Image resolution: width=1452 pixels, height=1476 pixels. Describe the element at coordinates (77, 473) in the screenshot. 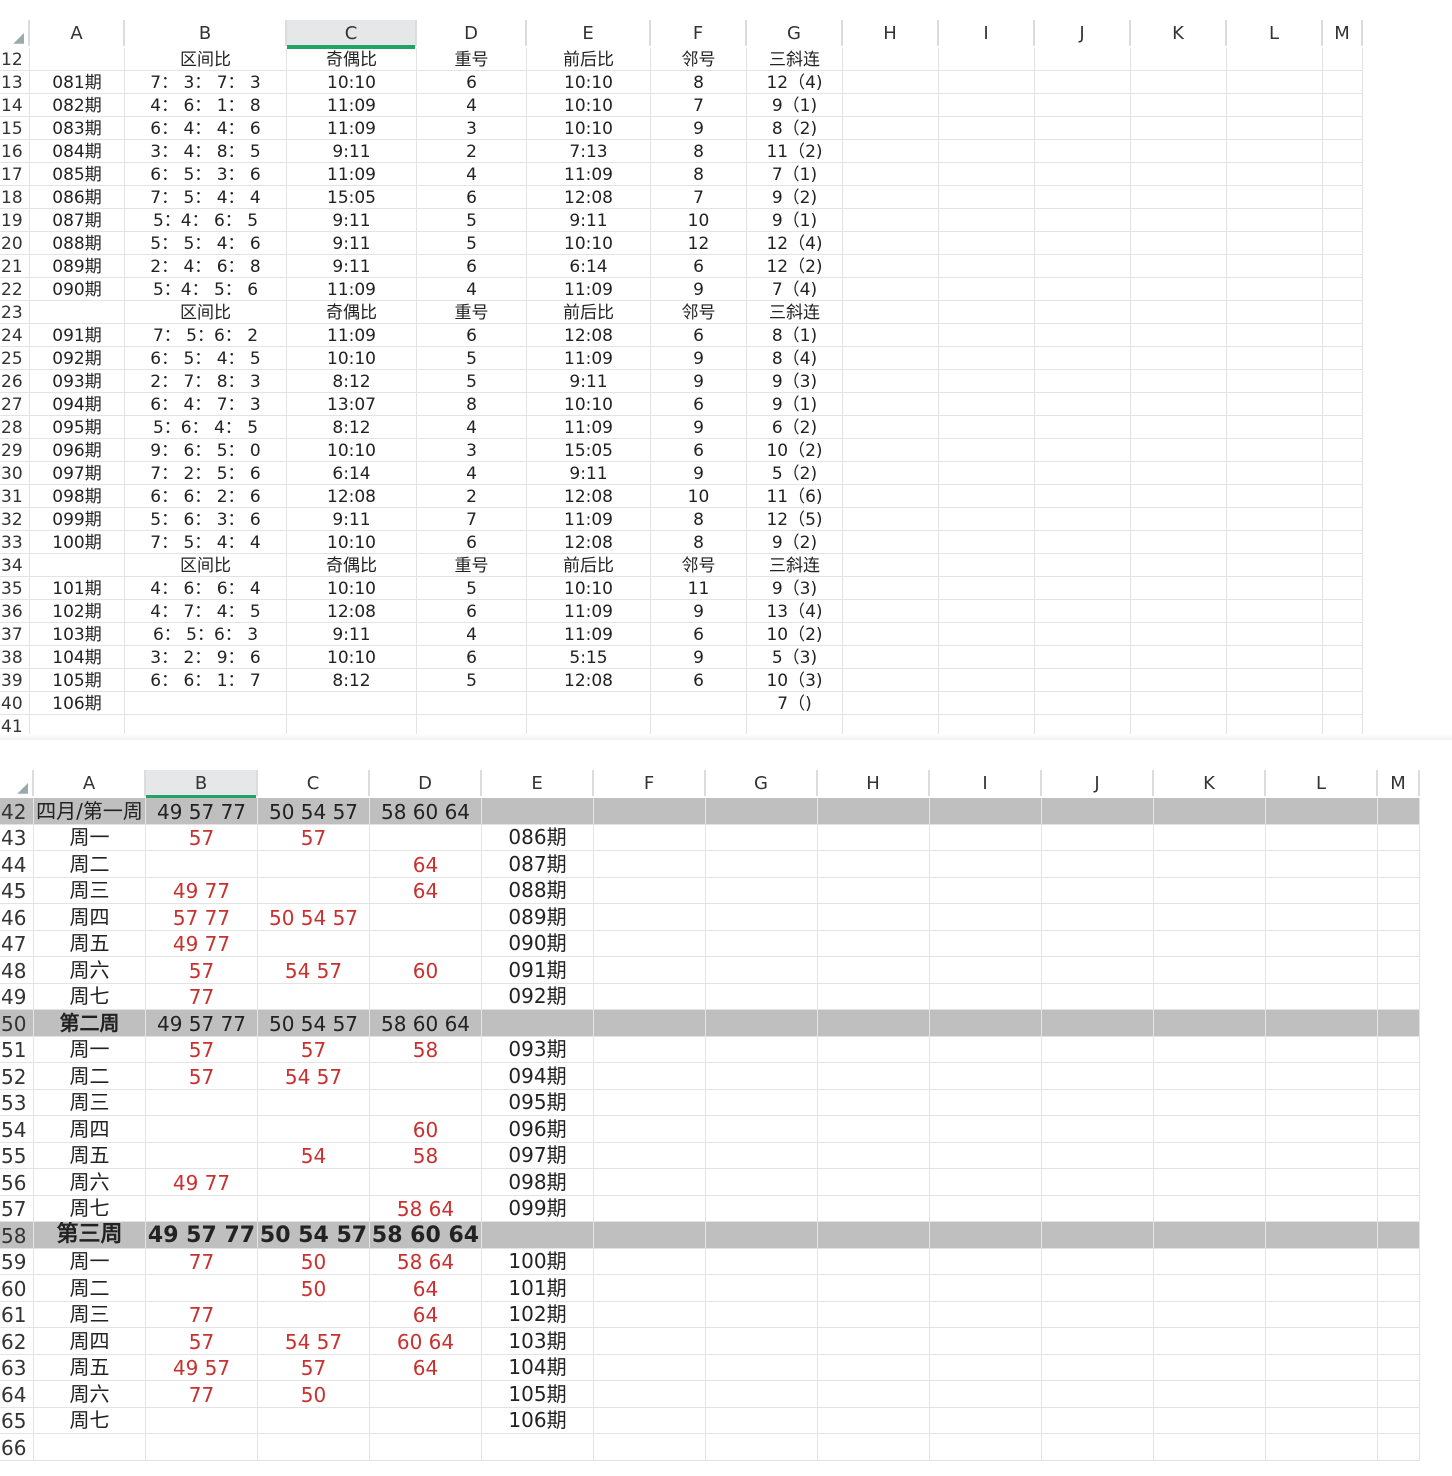

I see `cell-a30: 097期` at that location.